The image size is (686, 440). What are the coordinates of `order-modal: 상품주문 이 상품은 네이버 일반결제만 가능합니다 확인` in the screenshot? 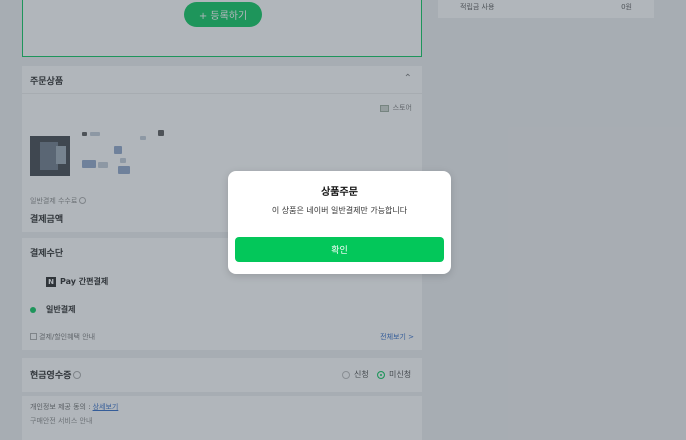 It's located at (339, 222).